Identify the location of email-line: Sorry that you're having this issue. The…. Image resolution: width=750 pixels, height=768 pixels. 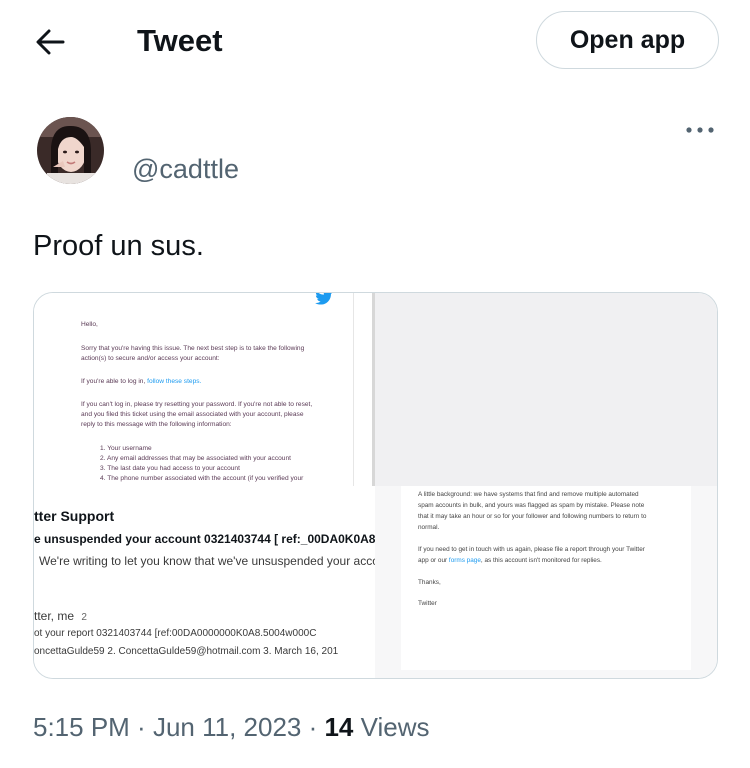
(193, 348).